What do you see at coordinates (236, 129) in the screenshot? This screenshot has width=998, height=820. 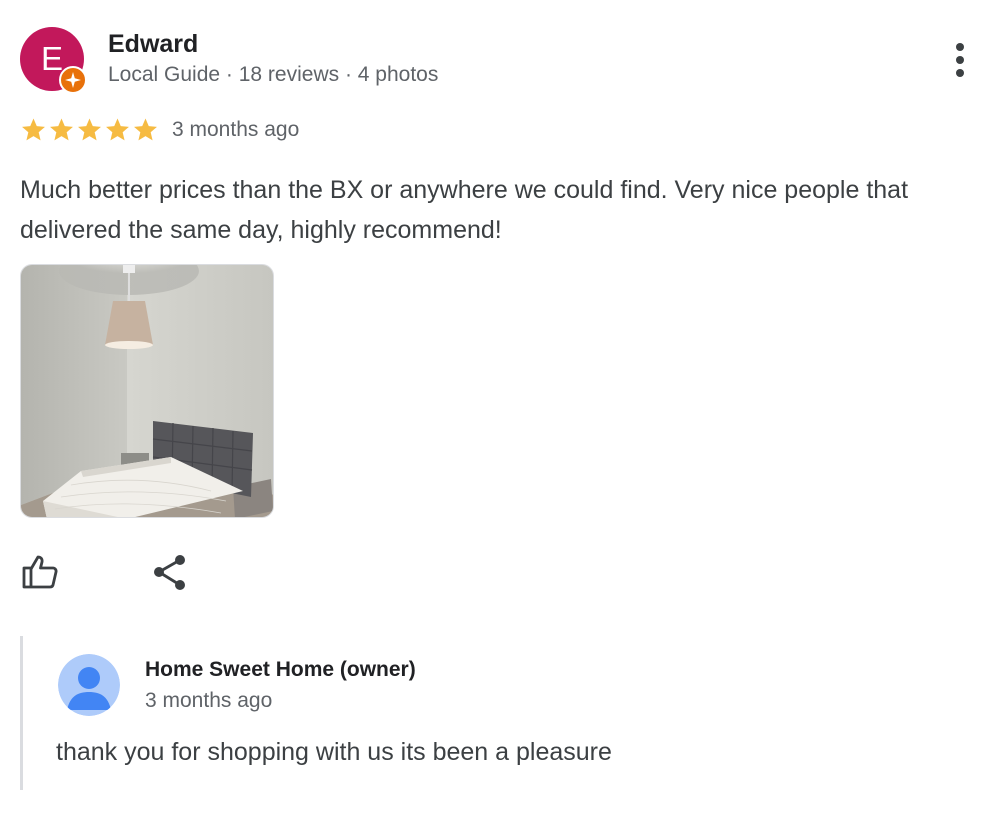 I see `review-date: 3 months ago` at bounding box center [236, 129].